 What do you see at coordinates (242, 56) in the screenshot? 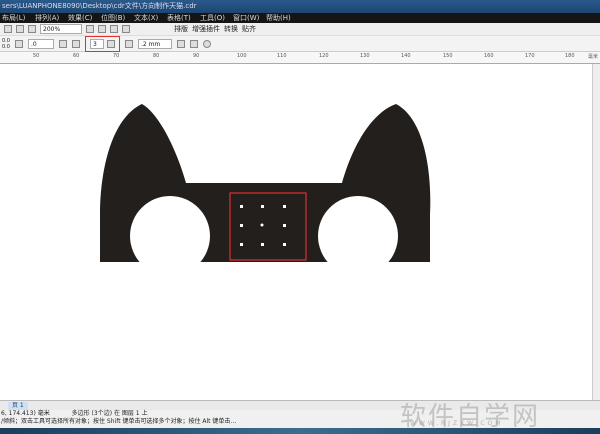
I see `ruler-label: 100` at bounding box center [242, 56].